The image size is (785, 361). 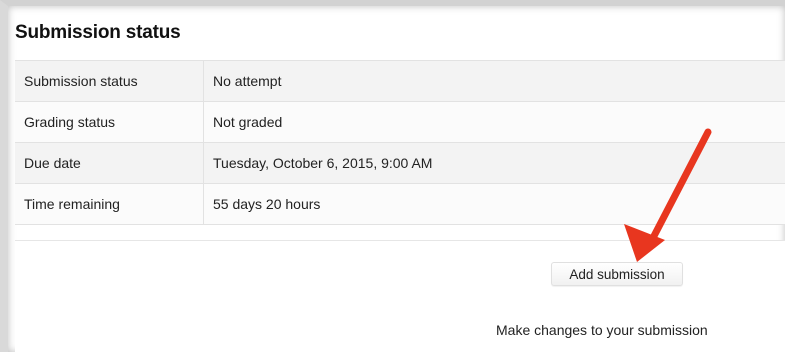 I want to click on row-value: Tuesday, October 6, 2015, 9:00 AM, so click(x=494, y=163).